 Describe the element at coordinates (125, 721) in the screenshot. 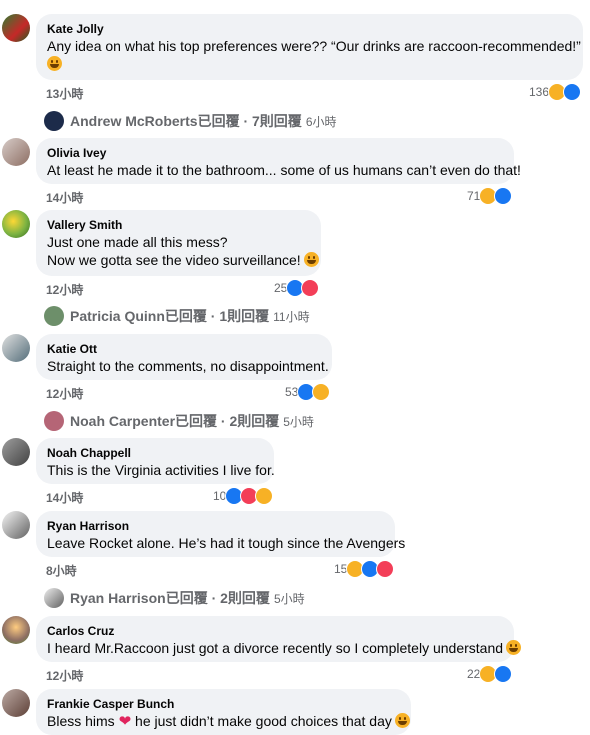

I see `heart-emoji-icon: ❤` at that location.